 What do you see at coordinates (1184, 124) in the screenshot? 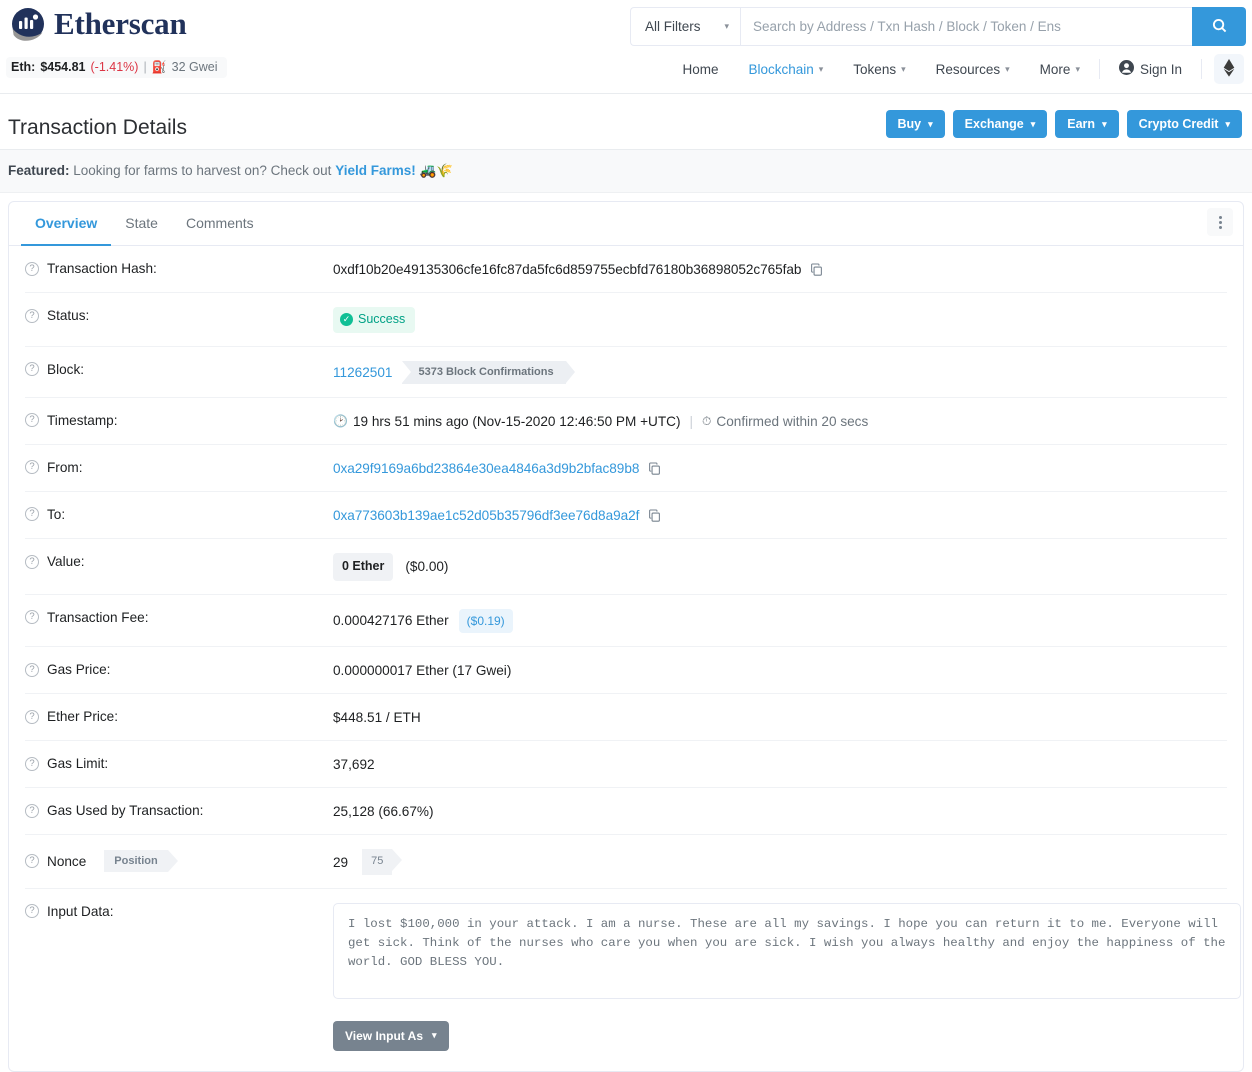
I see `crypto-credit-button: Crypto Credit ▾` at bounding box center [1184, 124].